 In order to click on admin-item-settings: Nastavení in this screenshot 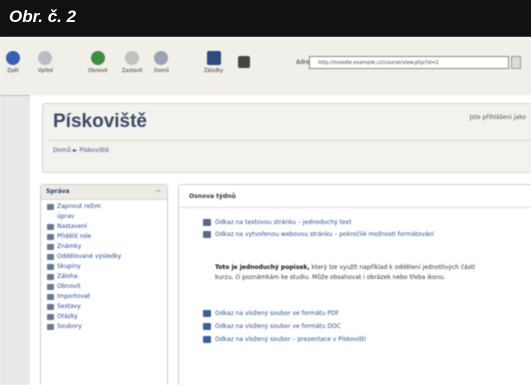, I will do `click(107, 227)`.